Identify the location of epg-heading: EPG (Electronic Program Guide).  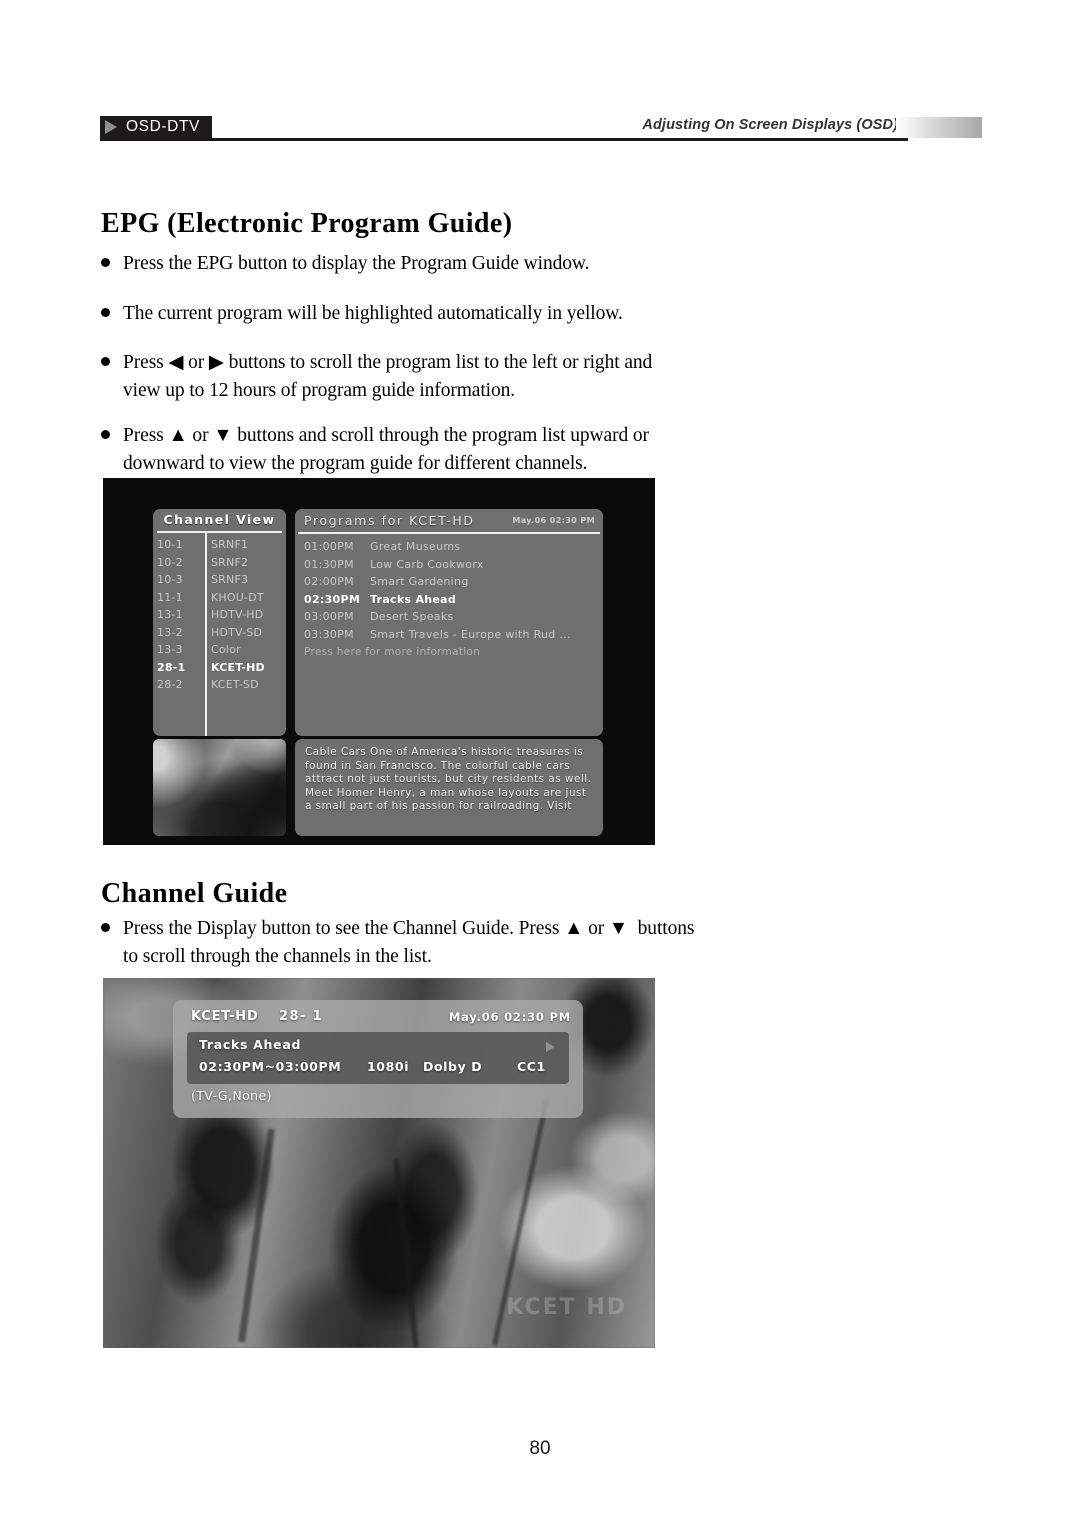
(307, 223).